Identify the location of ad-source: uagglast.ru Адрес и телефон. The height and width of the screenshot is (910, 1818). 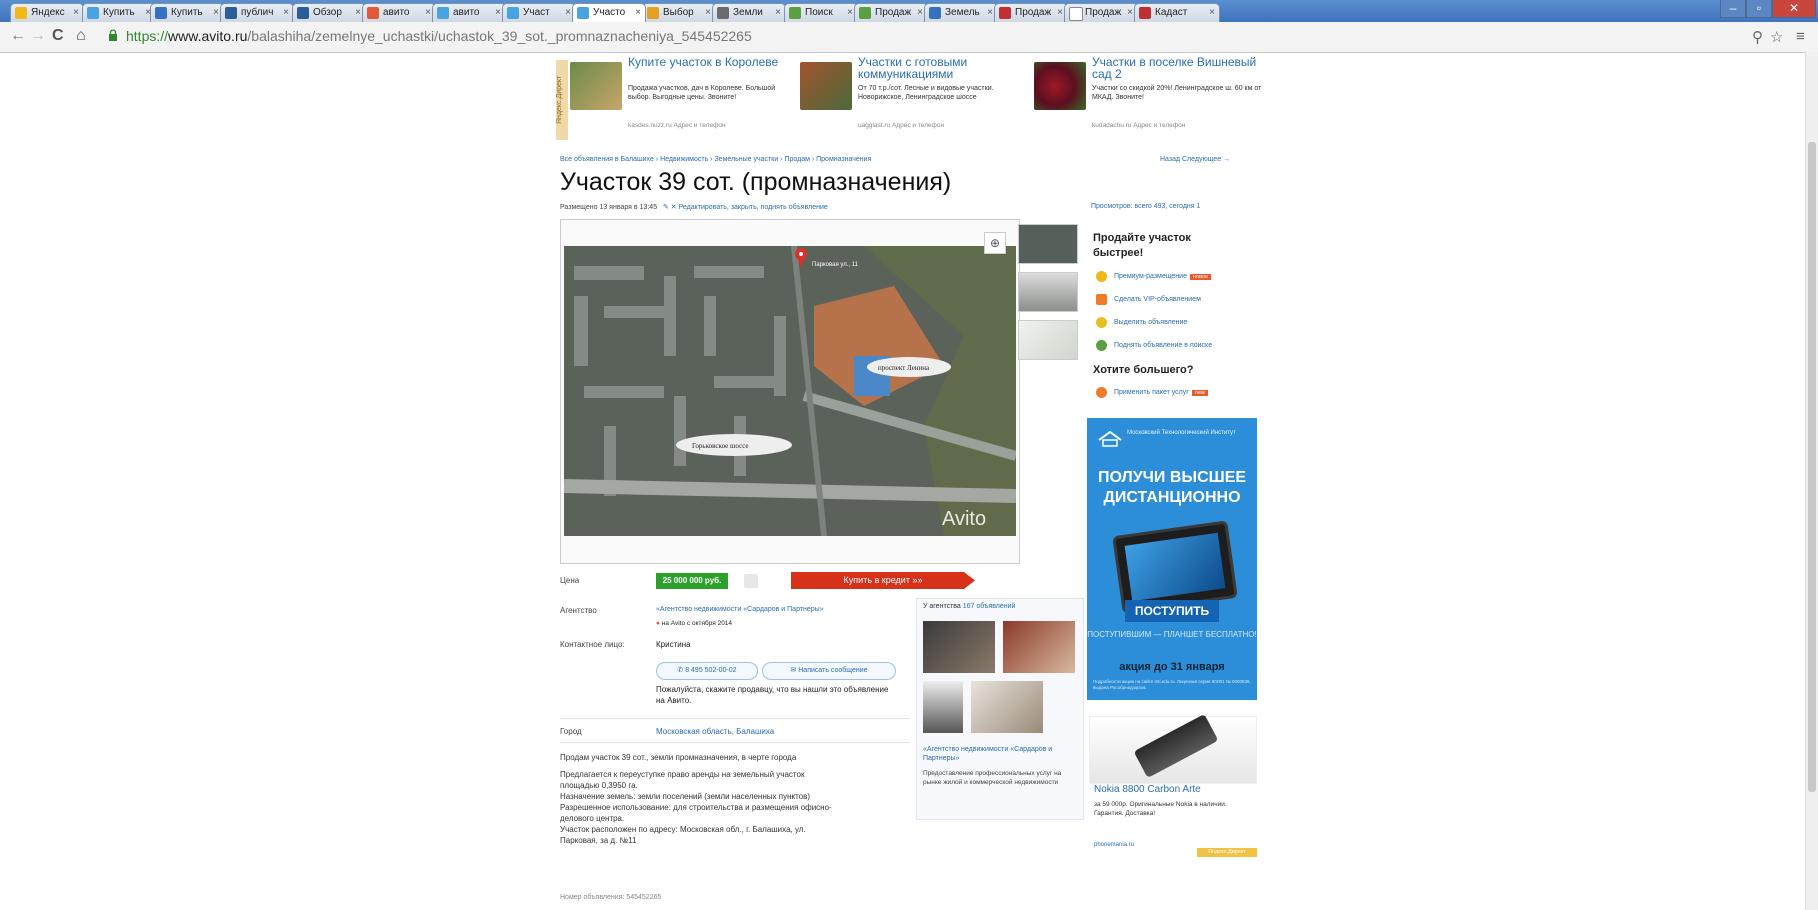
(901, 125).